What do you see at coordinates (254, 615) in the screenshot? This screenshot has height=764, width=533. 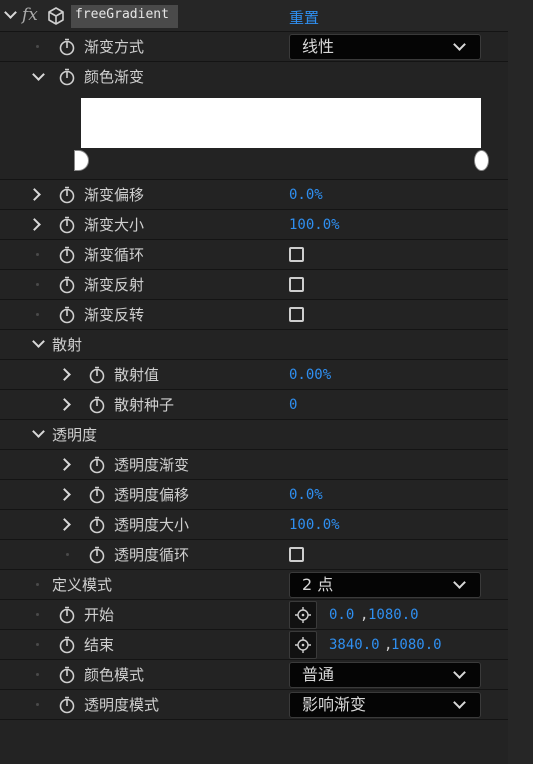 I see `row-start: 开始 0.0 , 1080.0` at bounding box center [254, 615].